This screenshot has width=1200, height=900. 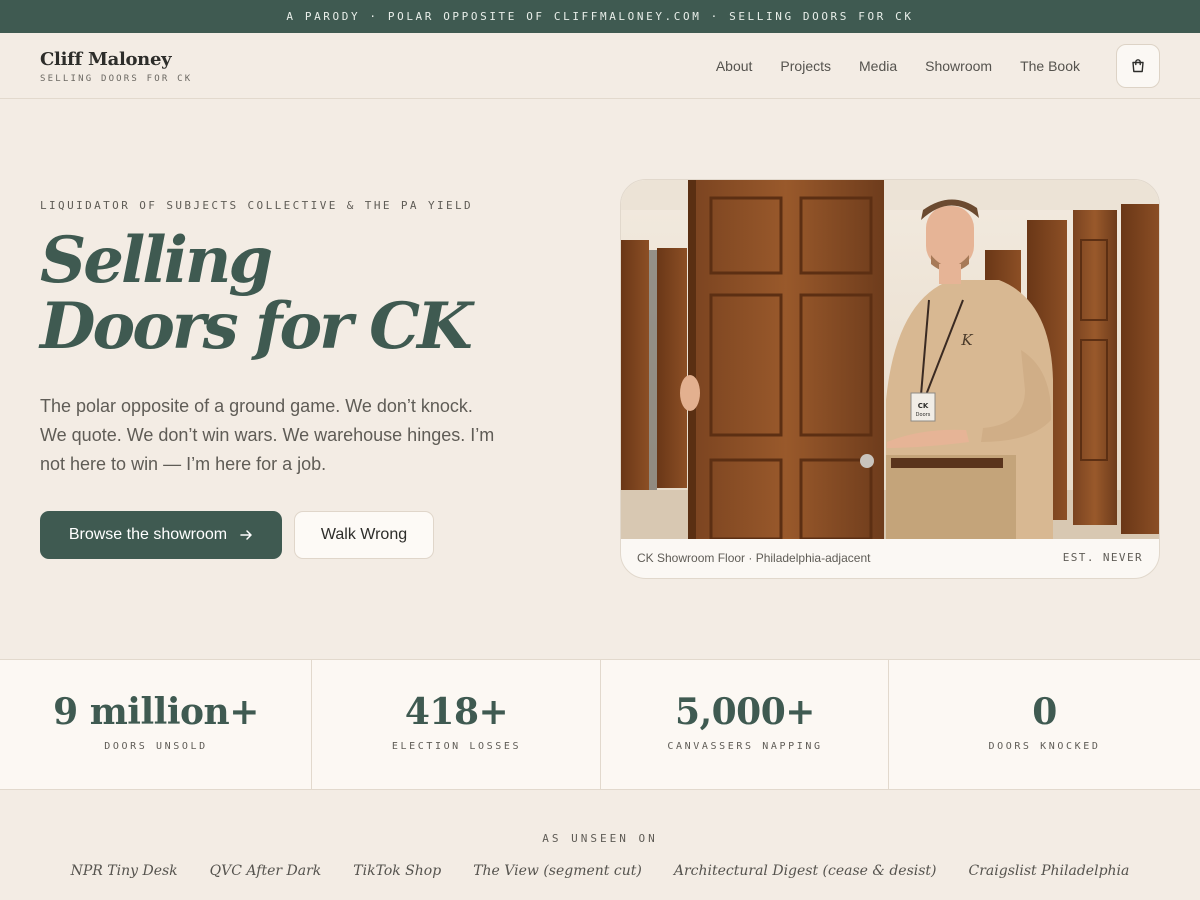 I want to click on nav-showroom: Showroom, so click(x=958, y=66).